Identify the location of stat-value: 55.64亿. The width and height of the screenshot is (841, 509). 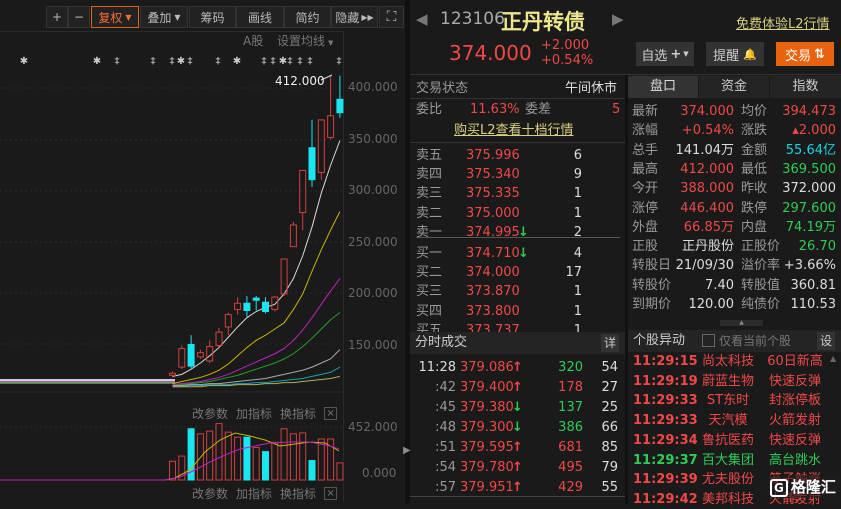
(810, 150).